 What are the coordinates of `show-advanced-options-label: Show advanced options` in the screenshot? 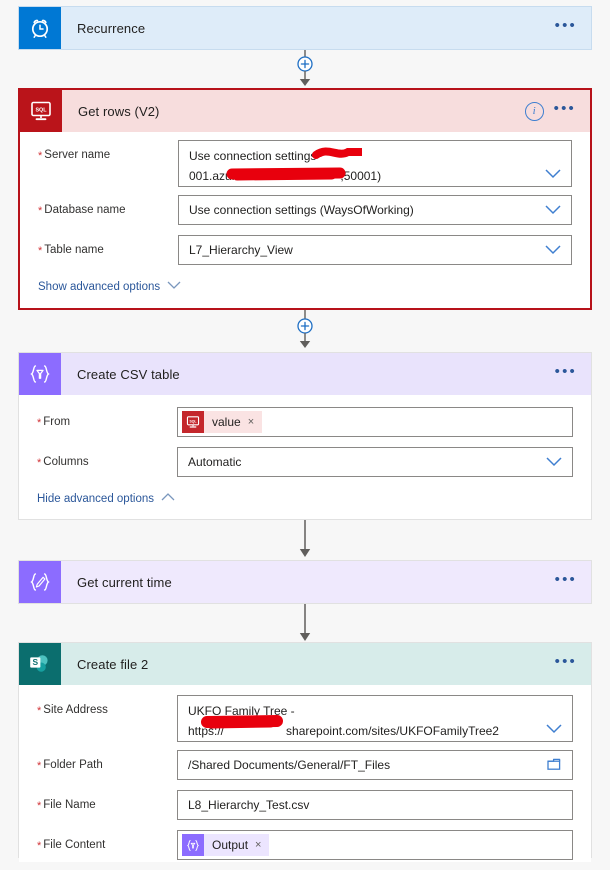 It's located at (99, 287).